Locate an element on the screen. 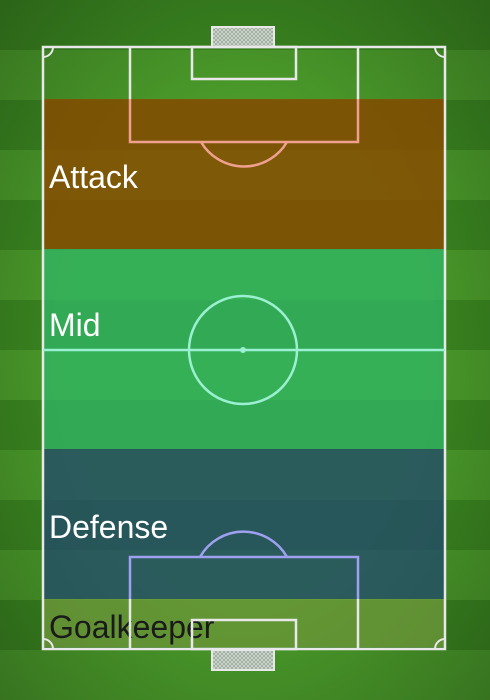 Image resolution: width=490 pixels, height=700 pixels. corner-arc-top-right is located at coordinates (440, 52).